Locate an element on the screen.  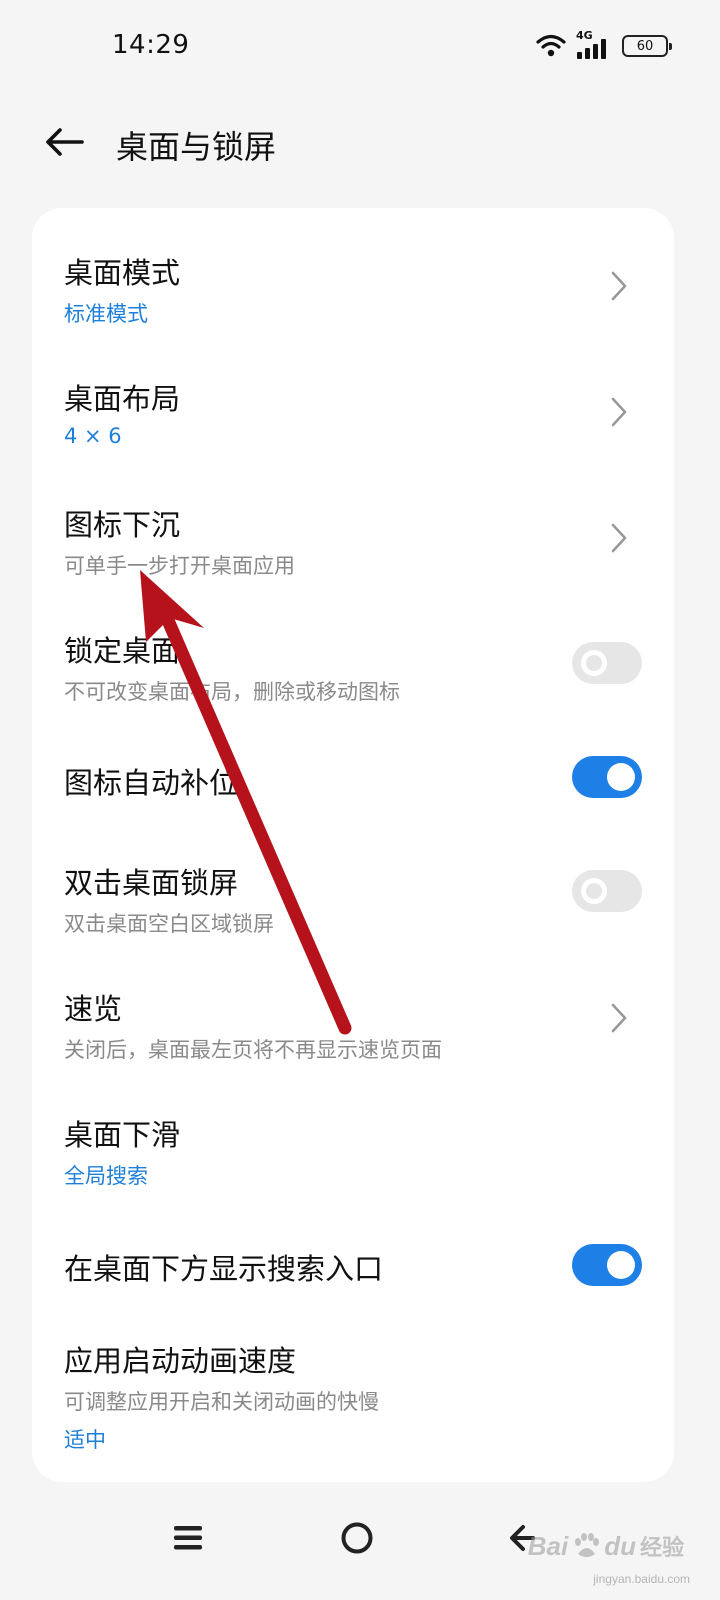
setting-app-animation-speed: 应用启动动画速度 可调整应用开启和关闭动画的快慢 适中 is located at coordinates (353, 1403).